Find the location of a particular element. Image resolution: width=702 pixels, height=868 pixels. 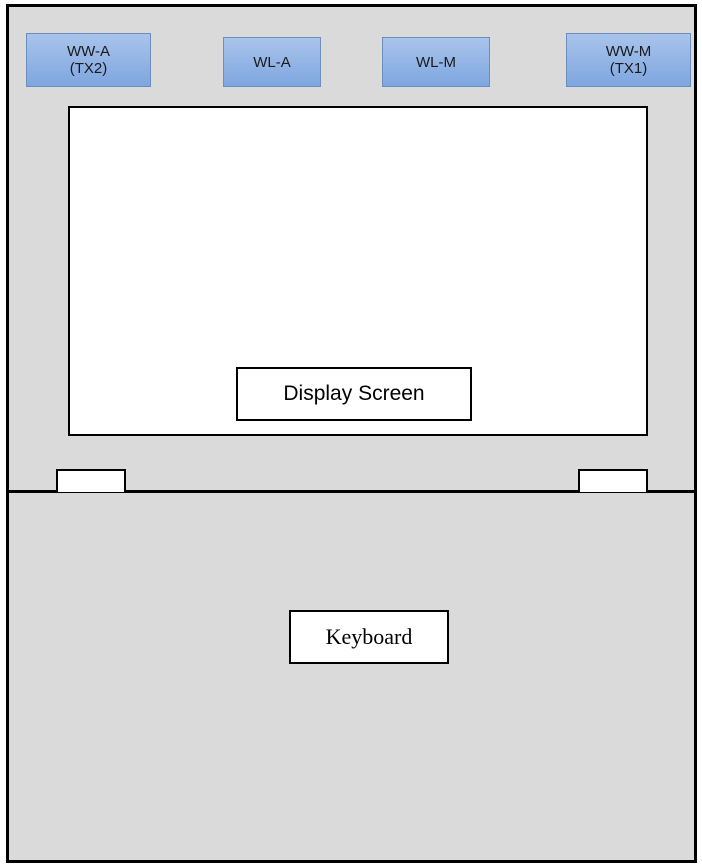

display-screen-label: Display Screen is located at coordinates (354, 394).